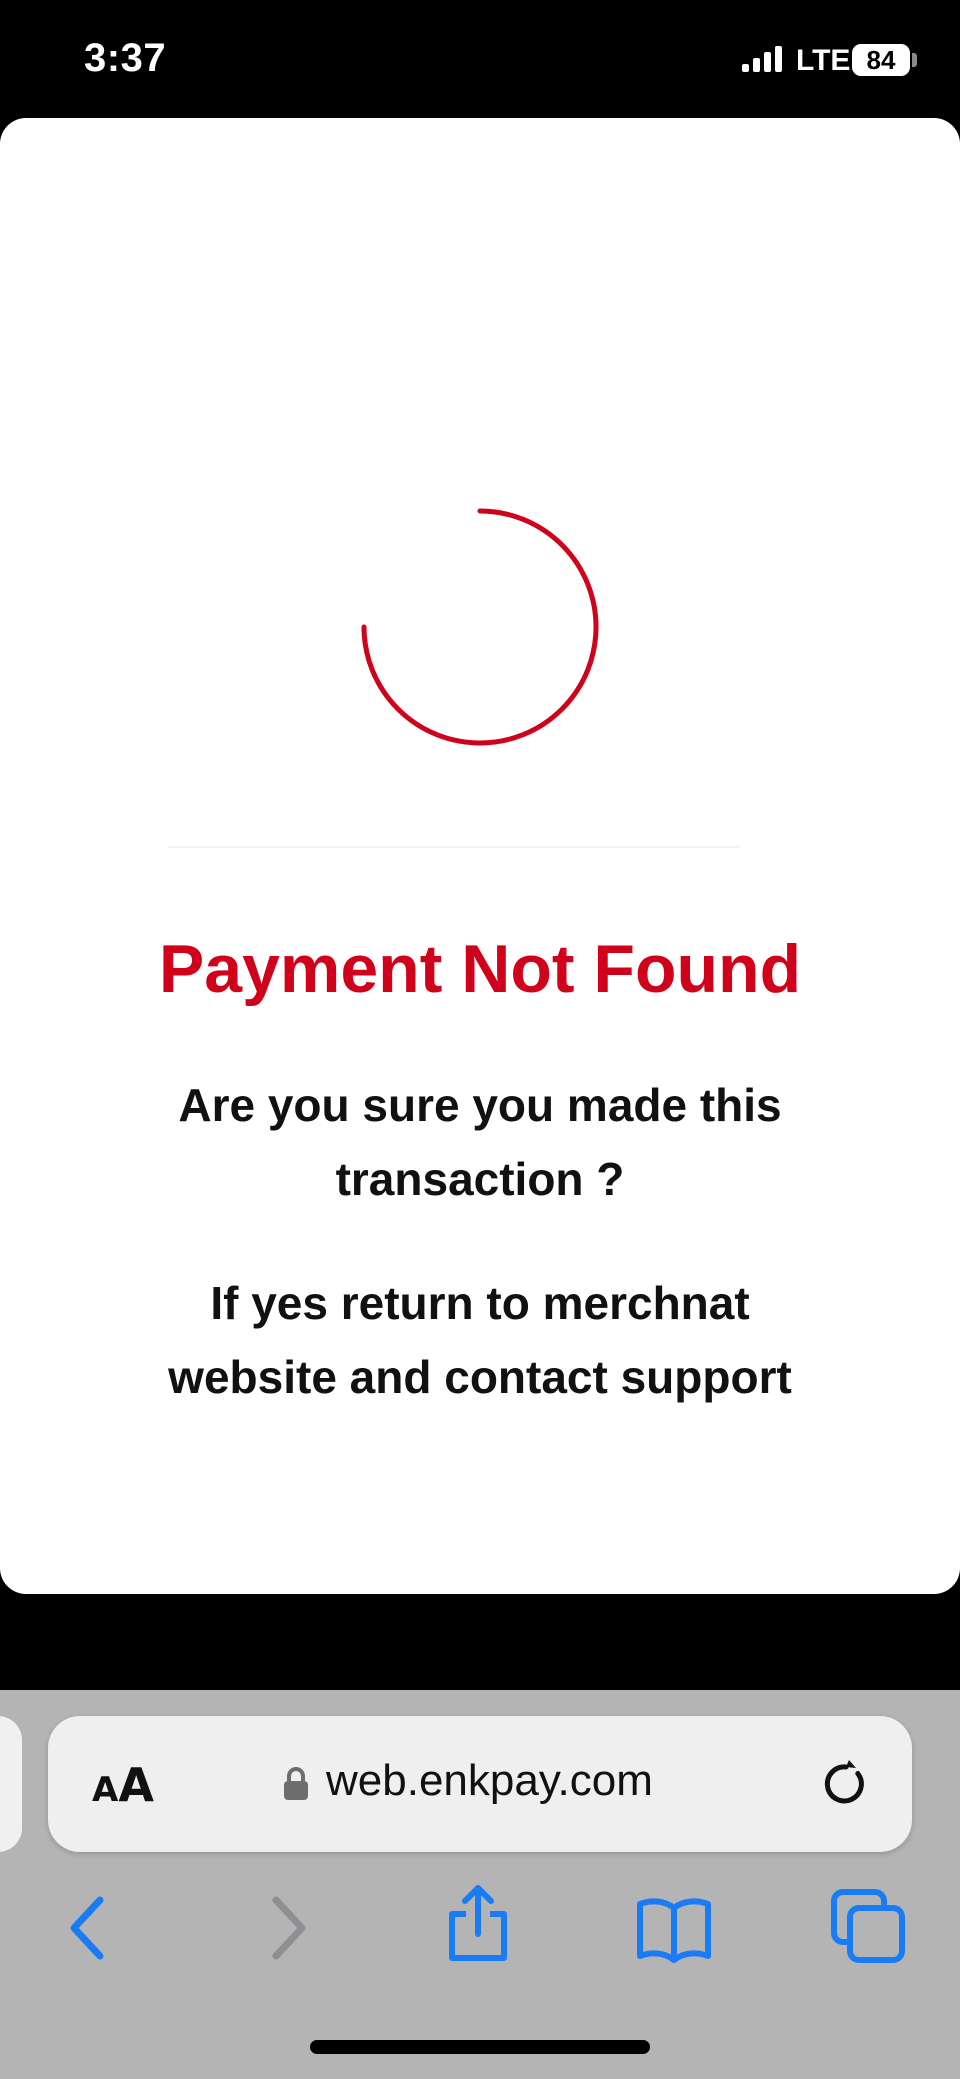  I want to click on tabs-icon, so click(868, 1926).